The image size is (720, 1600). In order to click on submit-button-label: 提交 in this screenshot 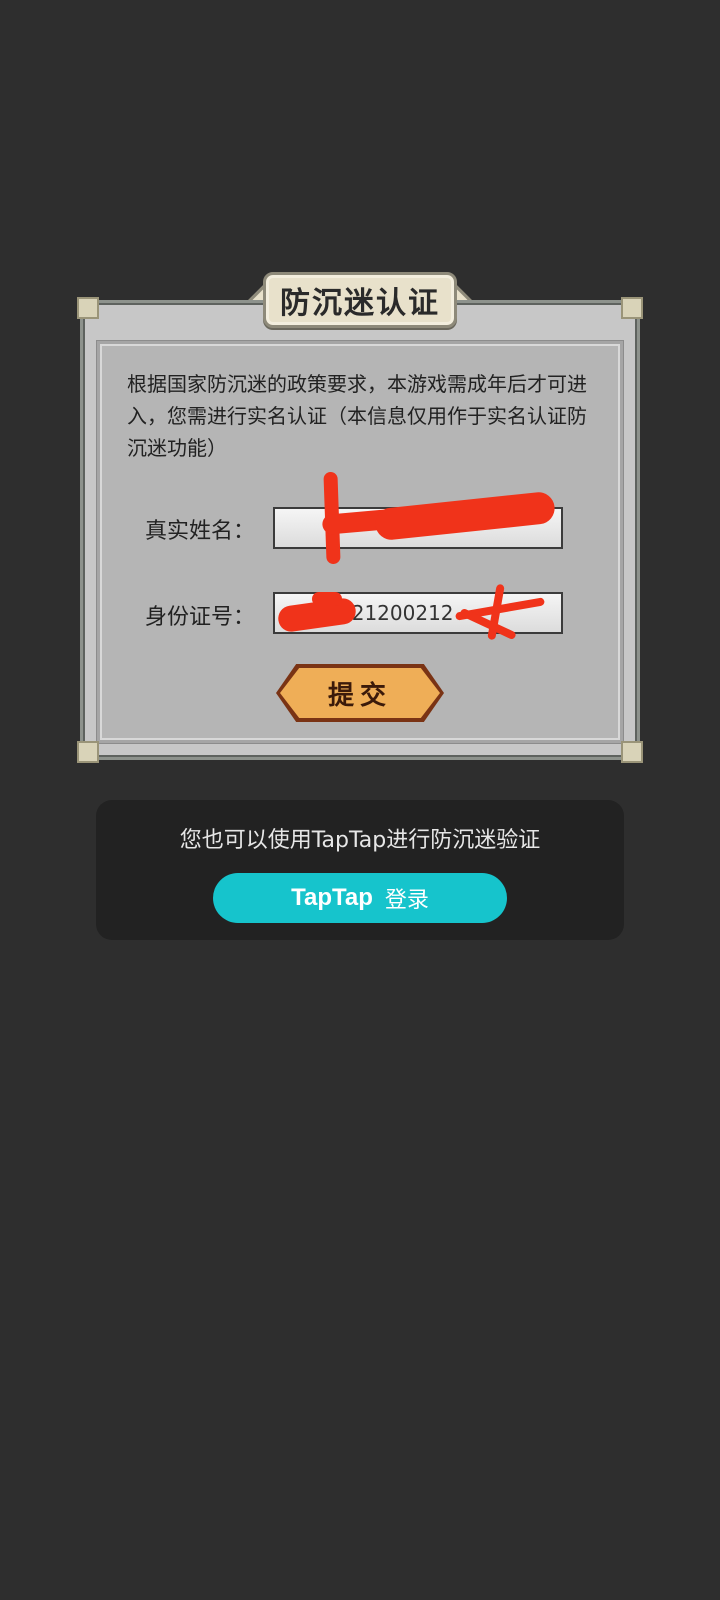, I will do `click(359, 695)`.